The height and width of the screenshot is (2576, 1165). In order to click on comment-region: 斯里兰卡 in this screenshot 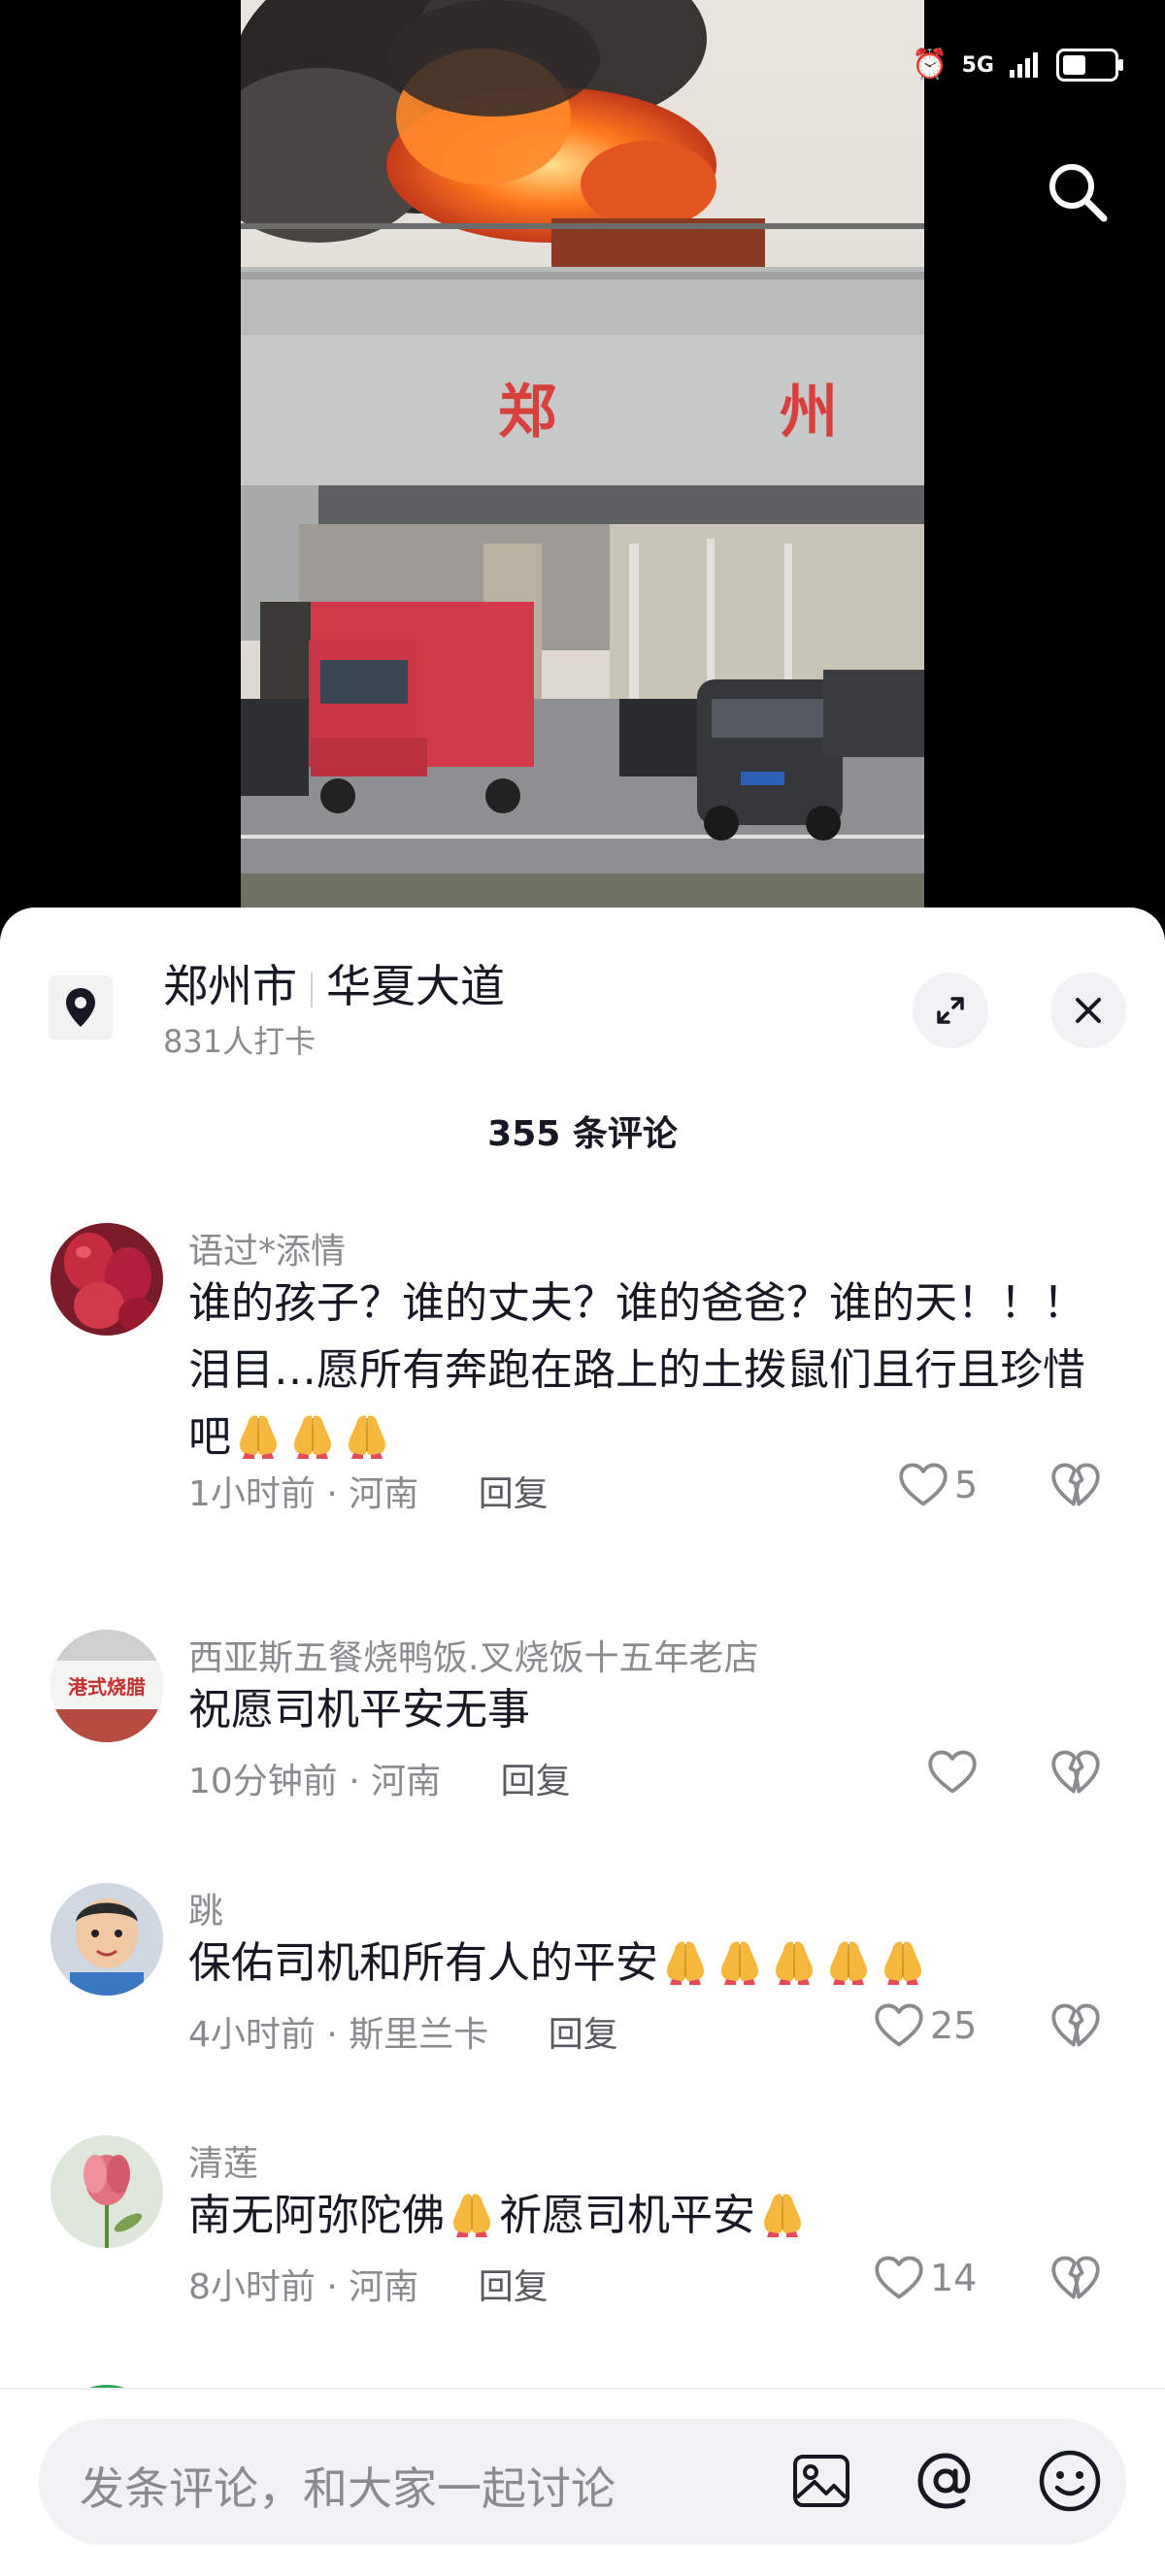, I will do `click(419, 2035)`.